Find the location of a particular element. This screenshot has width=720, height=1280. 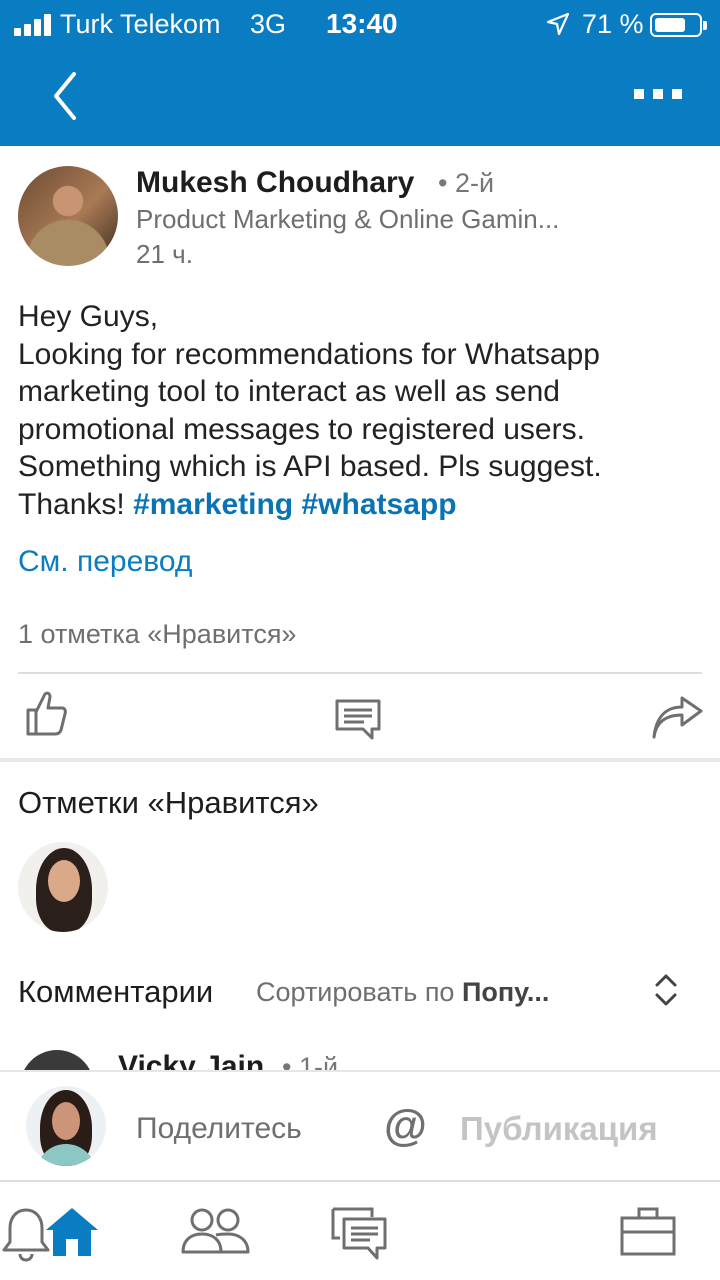

share-icon is located at coordinates (677, 717).